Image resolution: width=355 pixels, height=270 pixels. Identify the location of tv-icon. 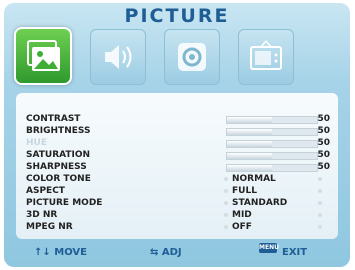
(266, 54).